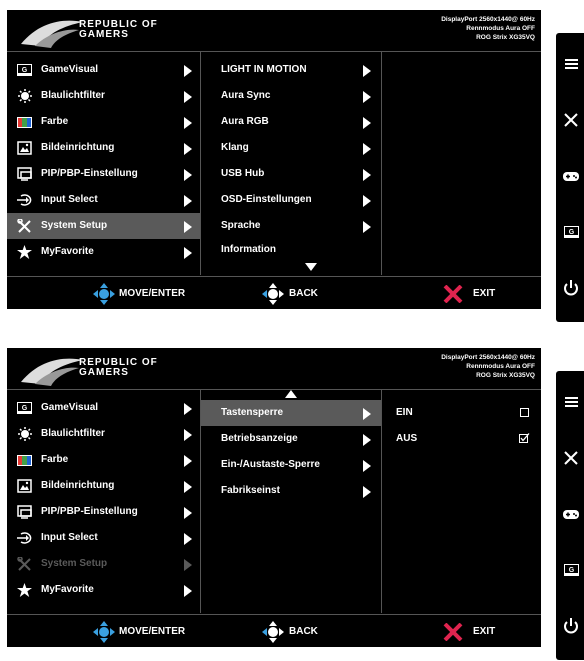 This screenshot has height=661, width=584. I want to click on footer-exit-label: EXIT, so click(484, 293).